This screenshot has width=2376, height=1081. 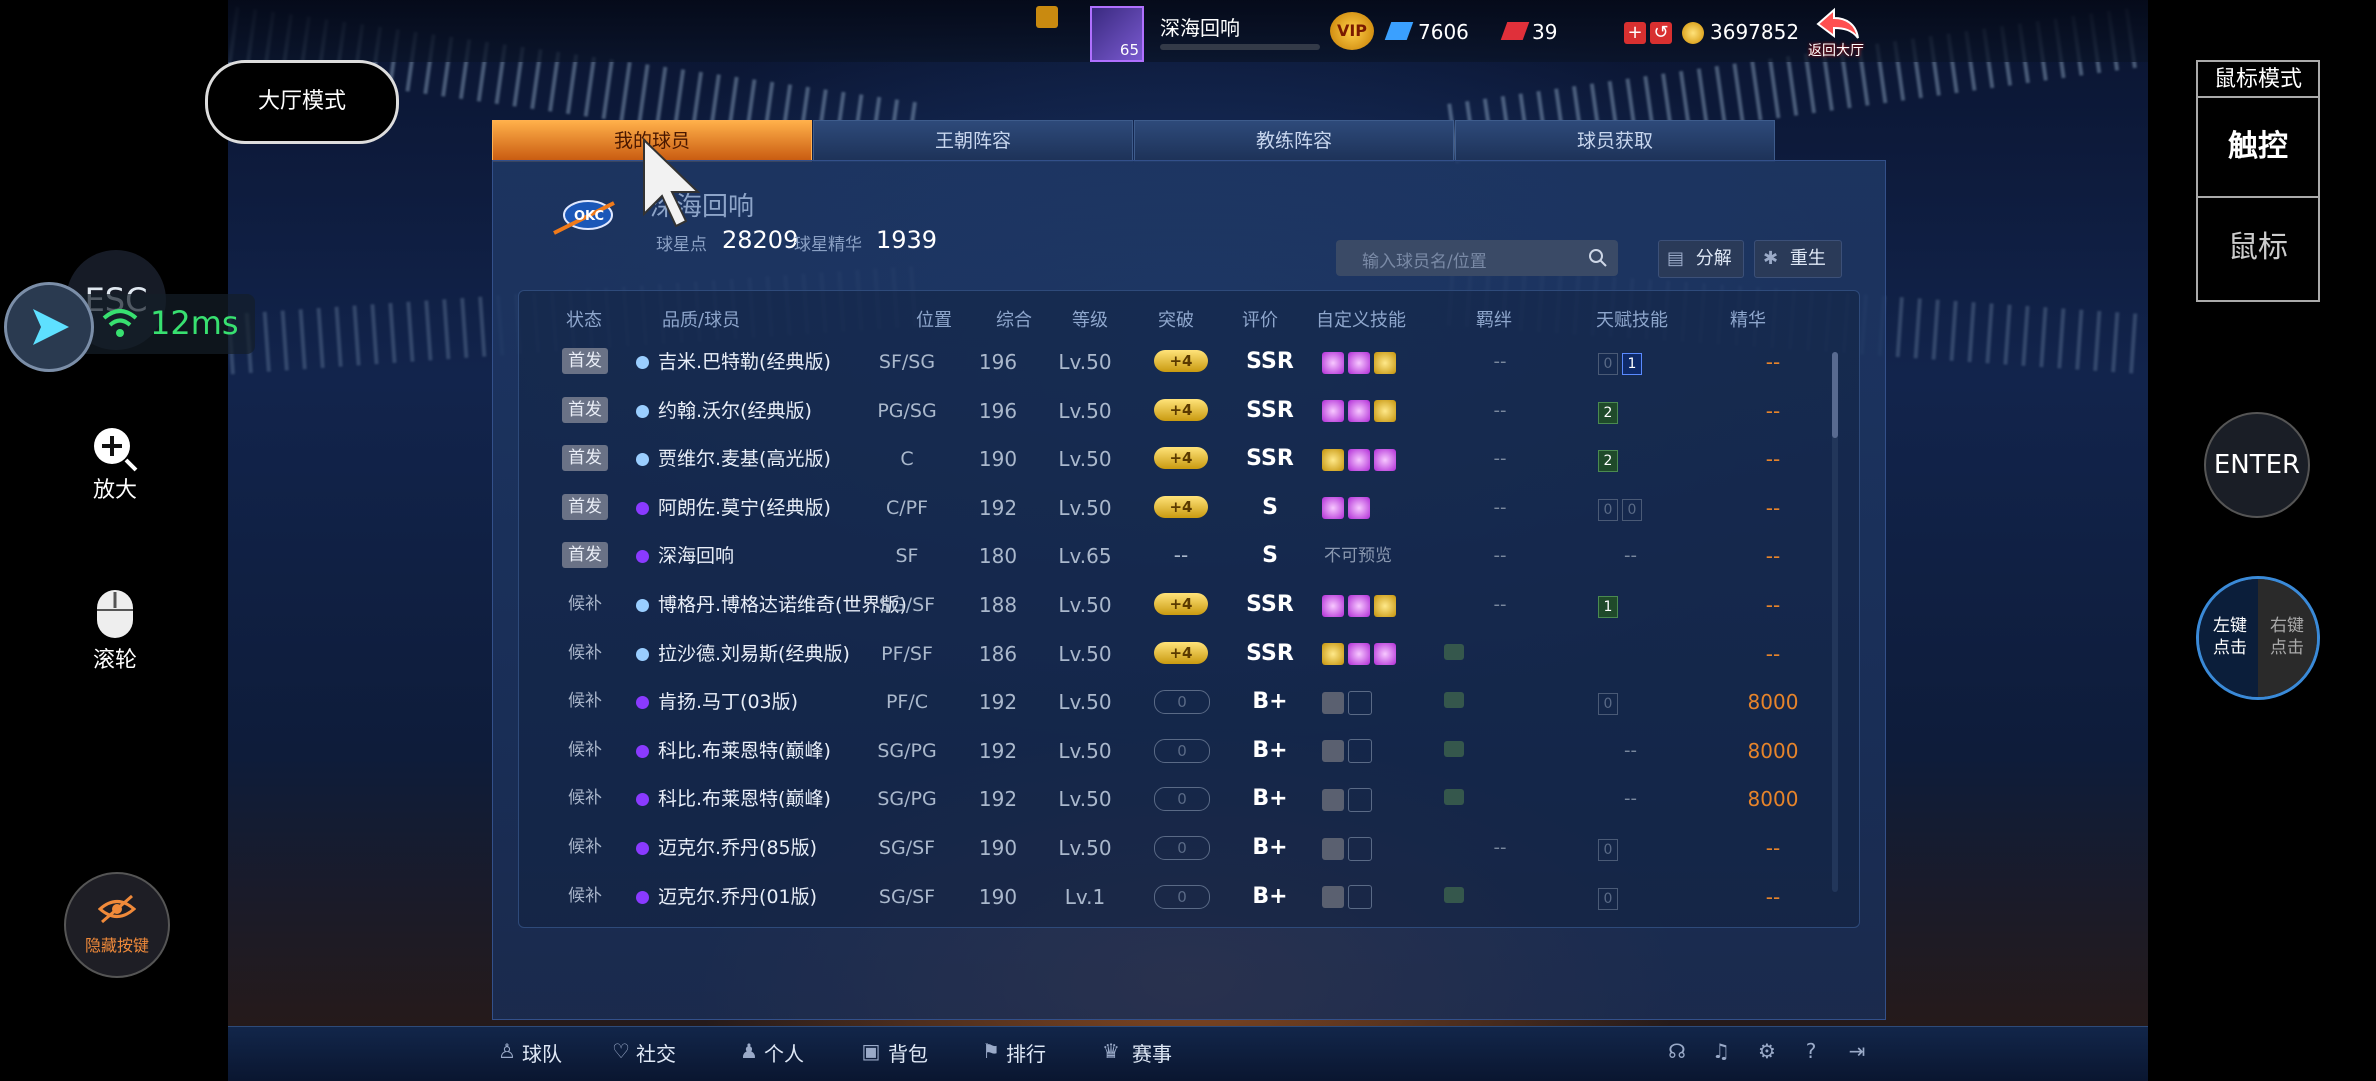 What do you see at coordinates (907, 556) in the screenshot?
I see `player-position: SF` at bounding box center [907, 556].